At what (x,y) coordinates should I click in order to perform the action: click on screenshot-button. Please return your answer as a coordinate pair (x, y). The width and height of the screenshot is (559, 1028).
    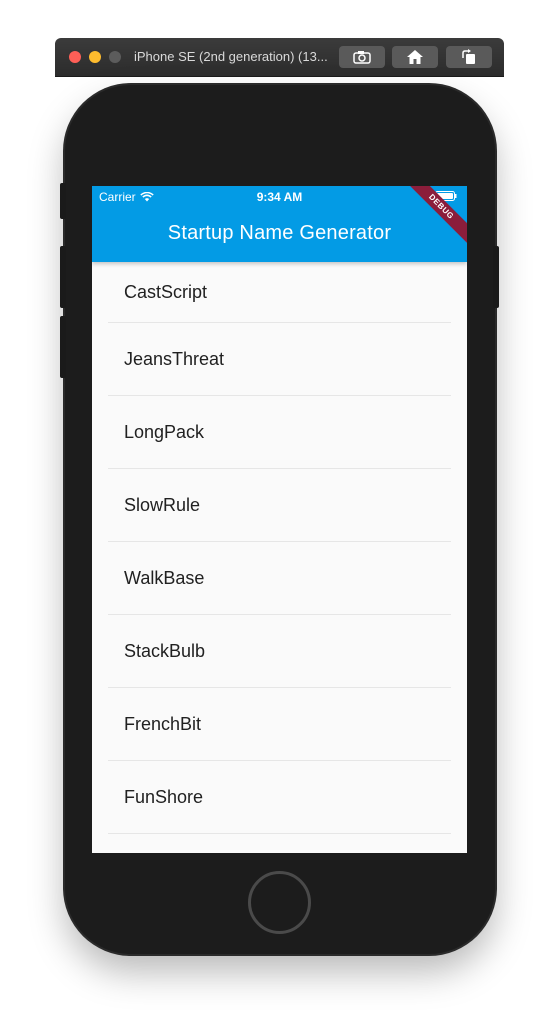
    Looking at the image, I should click on (362, 57).